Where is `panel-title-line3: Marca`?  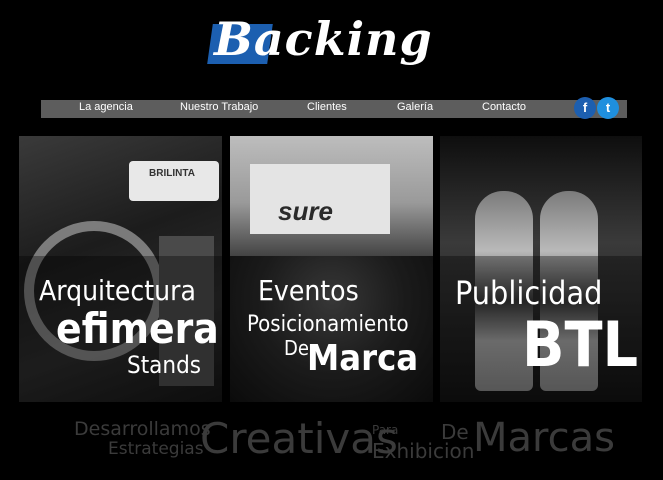
panel-title-line3: Marca is located at coordinates (363, 358).